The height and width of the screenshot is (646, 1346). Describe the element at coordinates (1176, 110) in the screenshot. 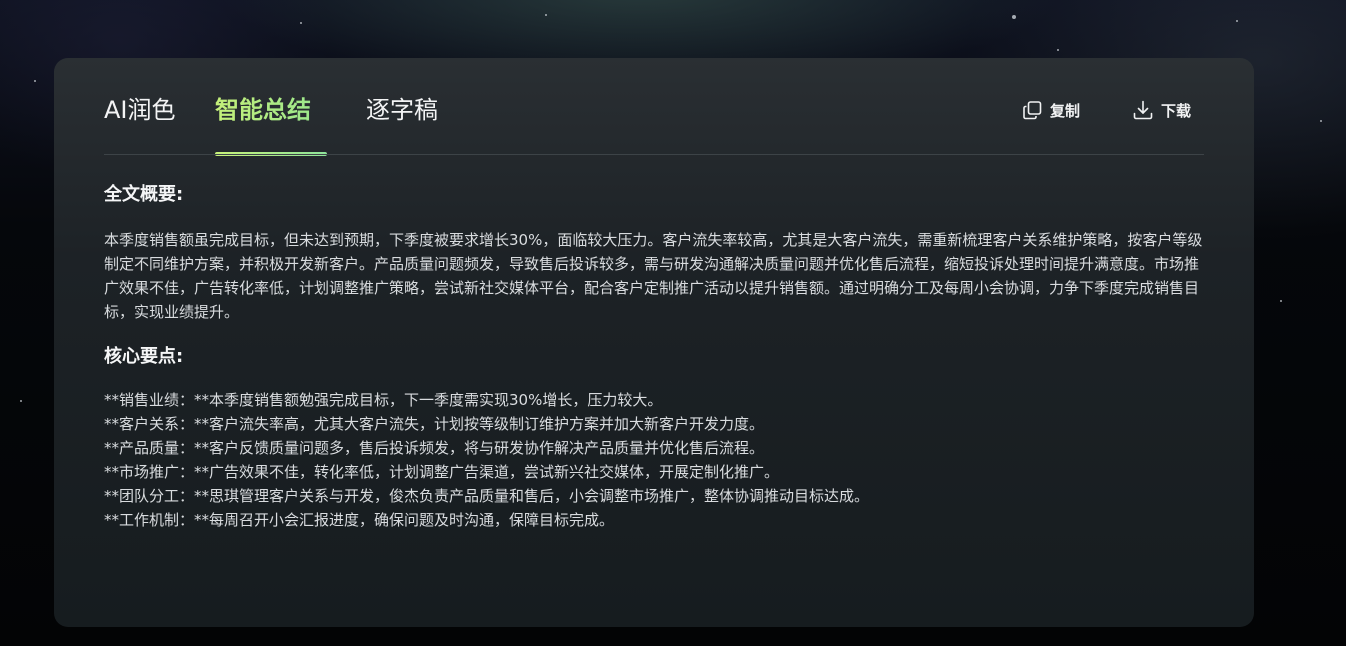

I see `download-label: 下载` at that location.